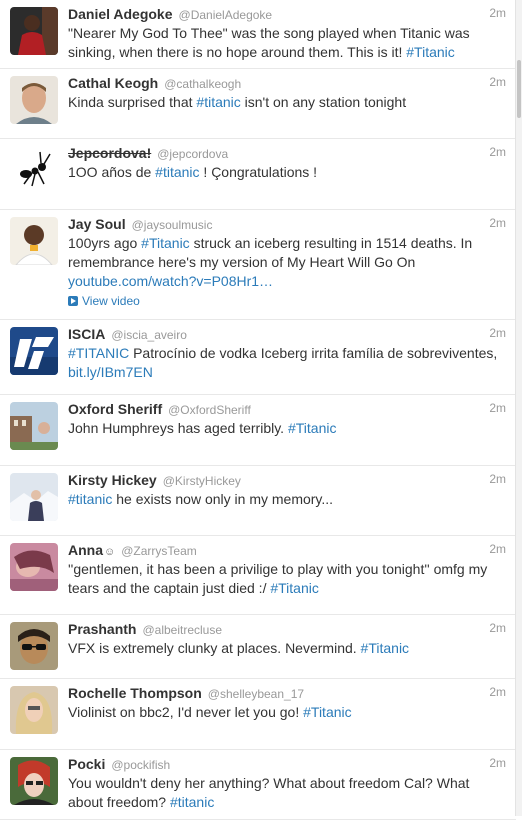  I want to click on handle: @pockifish, so click(140, 765).